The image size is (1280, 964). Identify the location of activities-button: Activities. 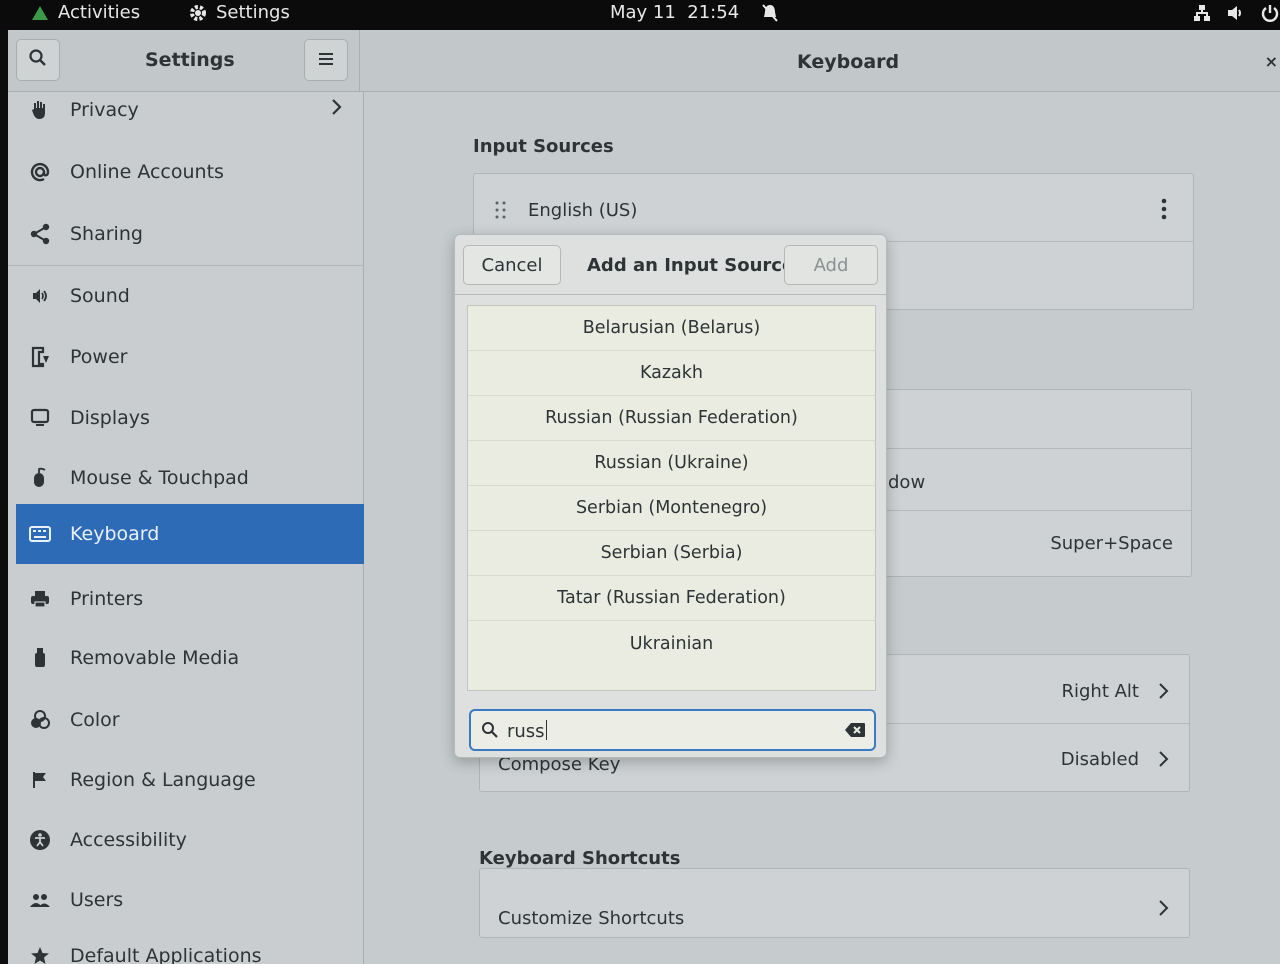
(85, 13).